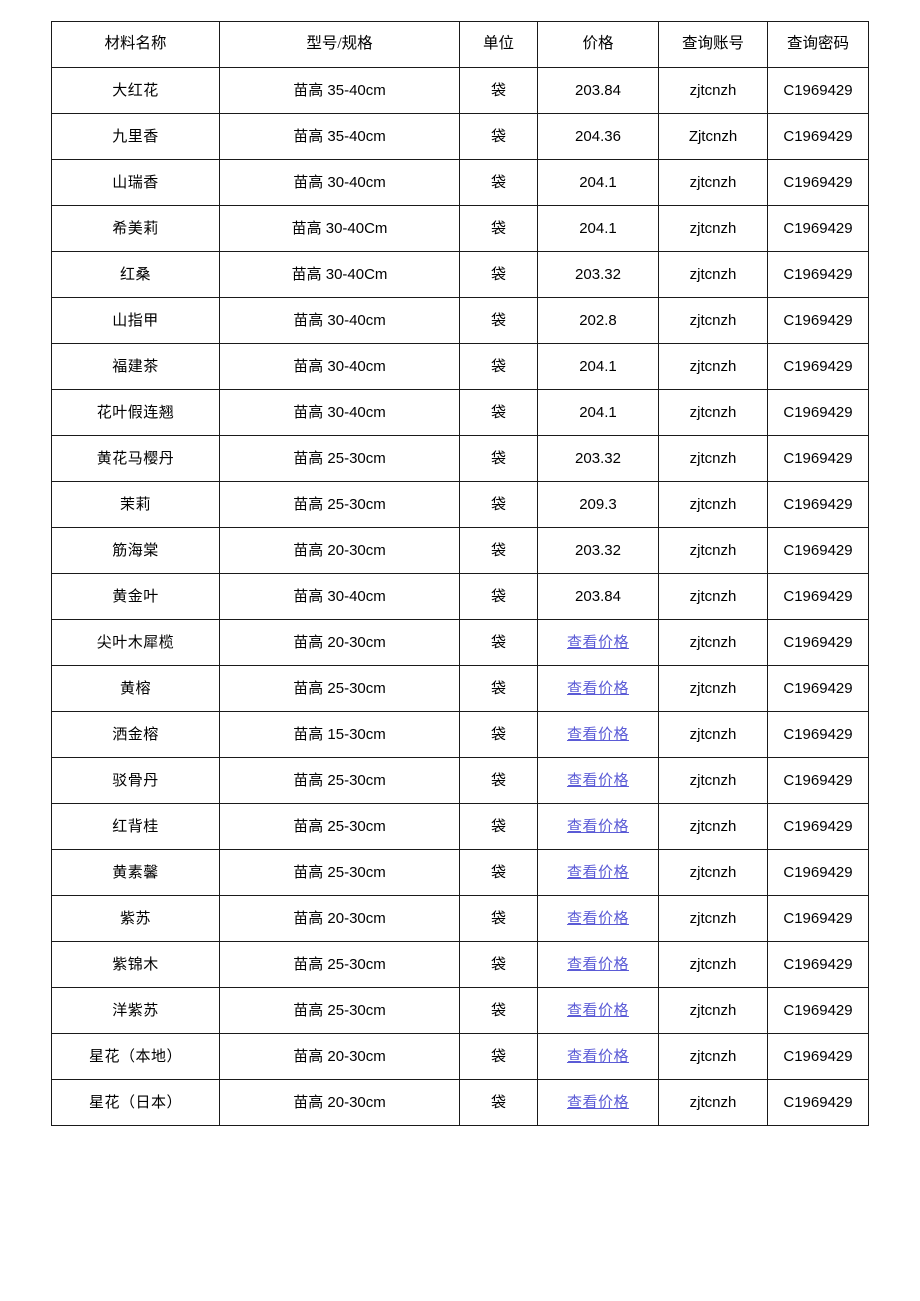 The image size is (920, 1301). I want to click on cell-material-name: 紫苏, so click(135, 918).